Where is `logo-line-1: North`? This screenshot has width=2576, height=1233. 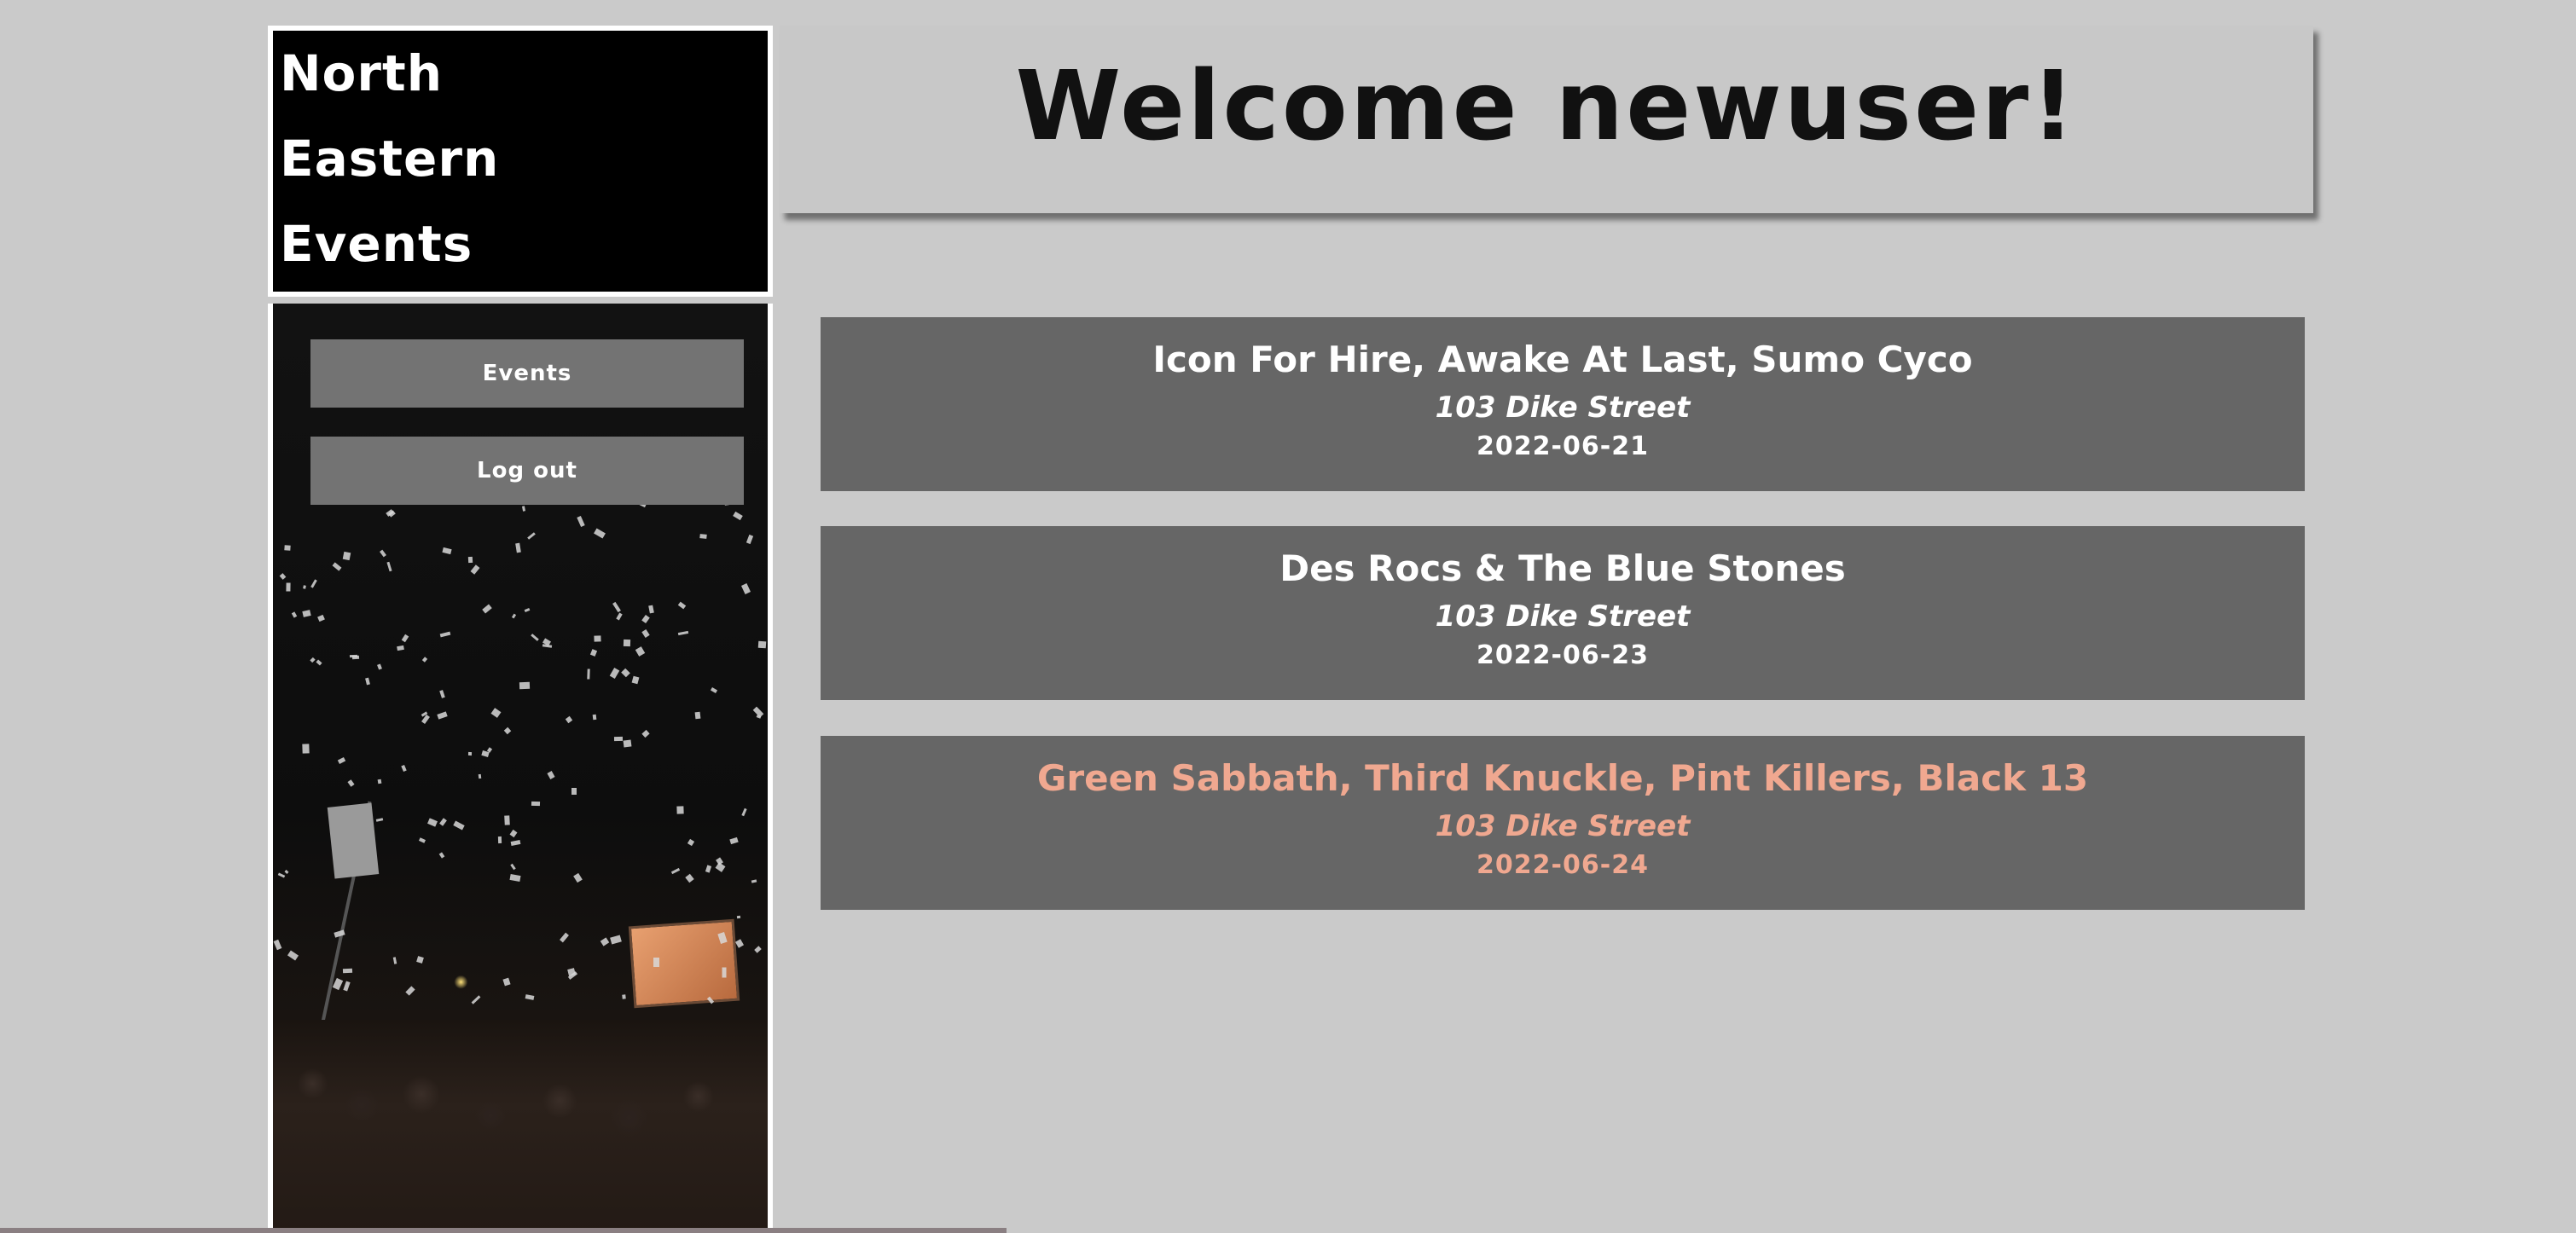 logo-line-1: North is located at coordinates (362, 73).